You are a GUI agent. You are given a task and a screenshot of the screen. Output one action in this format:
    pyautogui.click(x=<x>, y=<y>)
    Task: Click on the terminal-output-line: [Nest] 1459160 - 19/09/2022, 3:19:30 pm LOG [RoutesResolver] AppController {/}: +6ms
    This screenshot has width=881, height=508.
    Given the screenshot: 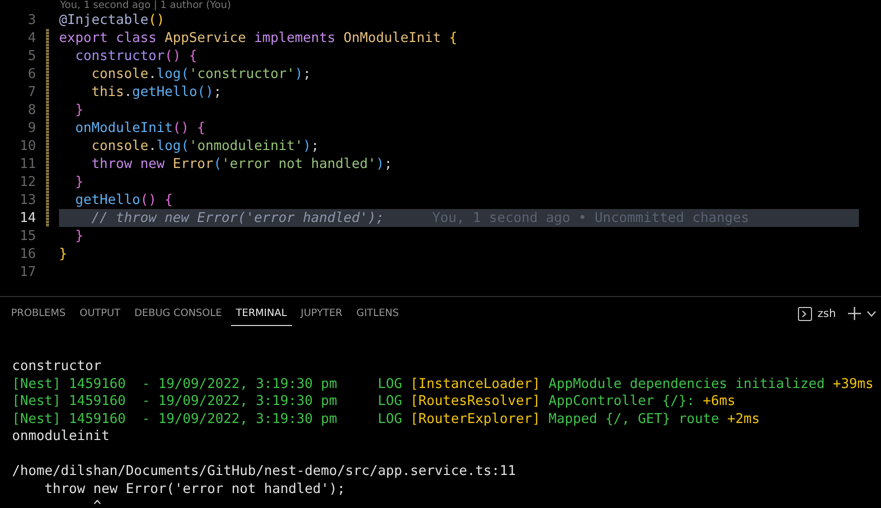 What is the action you would take?
    pyautogui.click(x=374, y=401)
    